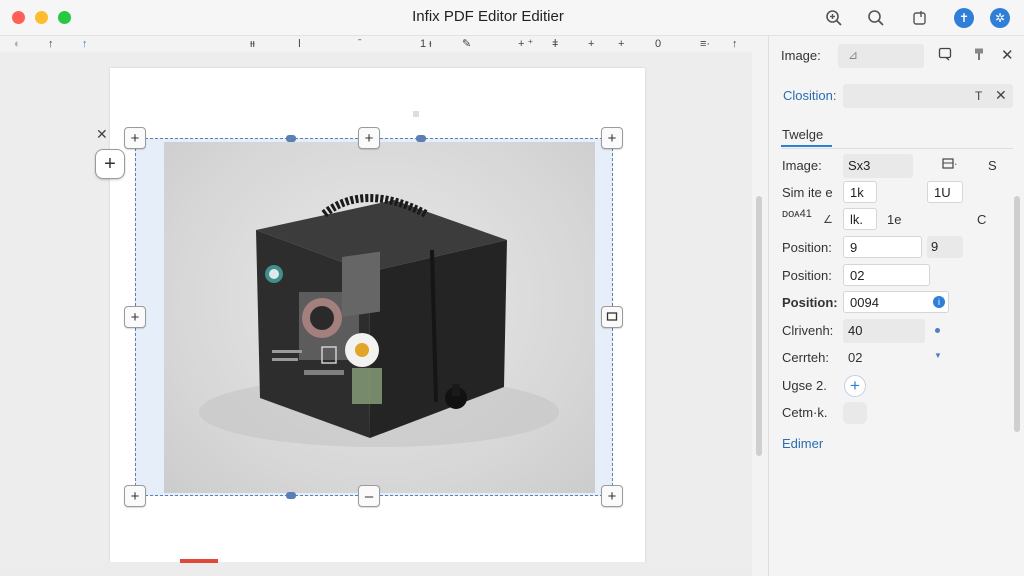 The image size is (1024, 576). What do you see at coordinates (802, 165) in the screenshot?
I see `row-label: Image:` at bounding box center [802, 165].